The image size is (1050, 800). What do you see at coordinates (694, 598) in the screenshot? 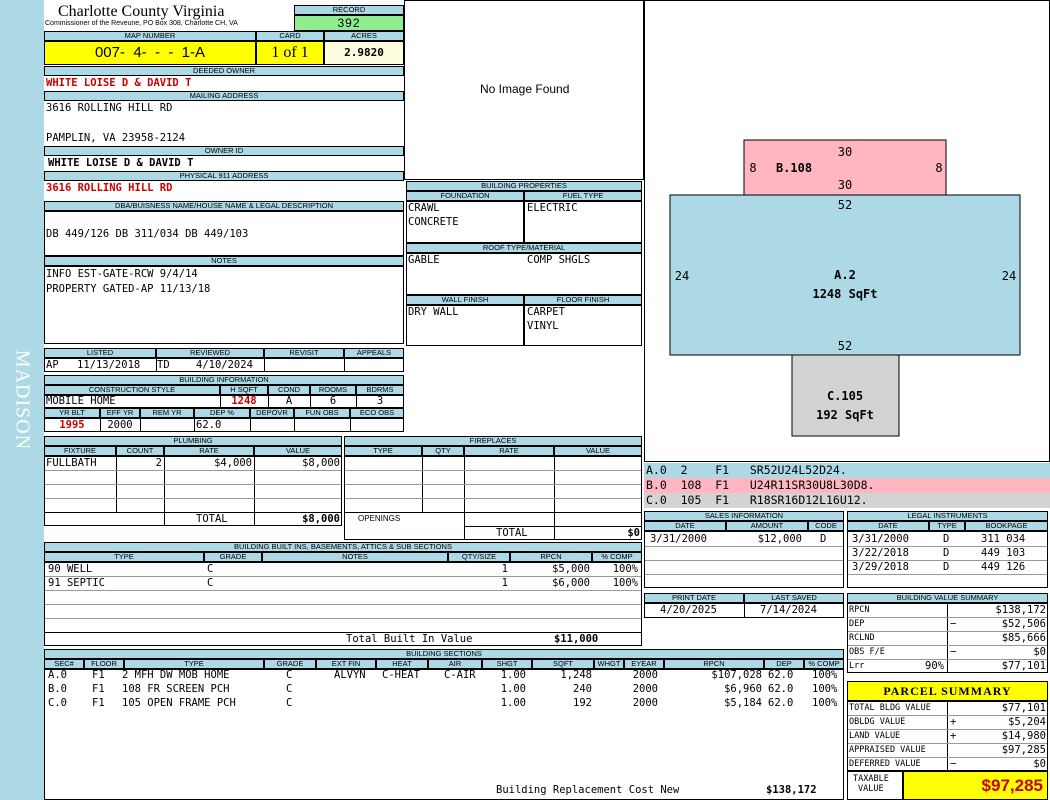
I see `print-date-label: PRINT DATE` at bounding box center [694, 598].